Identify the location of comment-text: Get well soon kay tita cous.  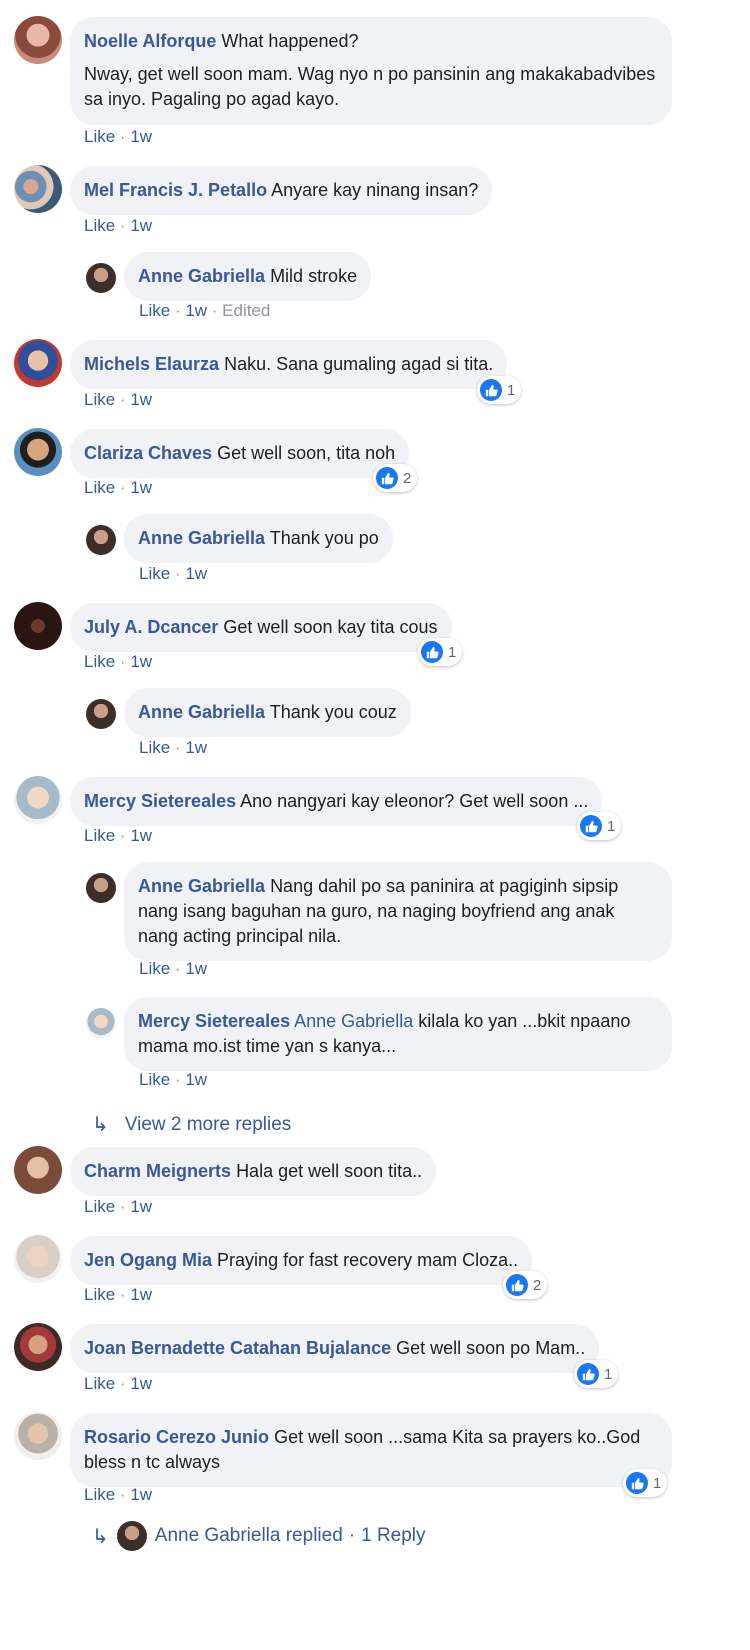
(330, 627).